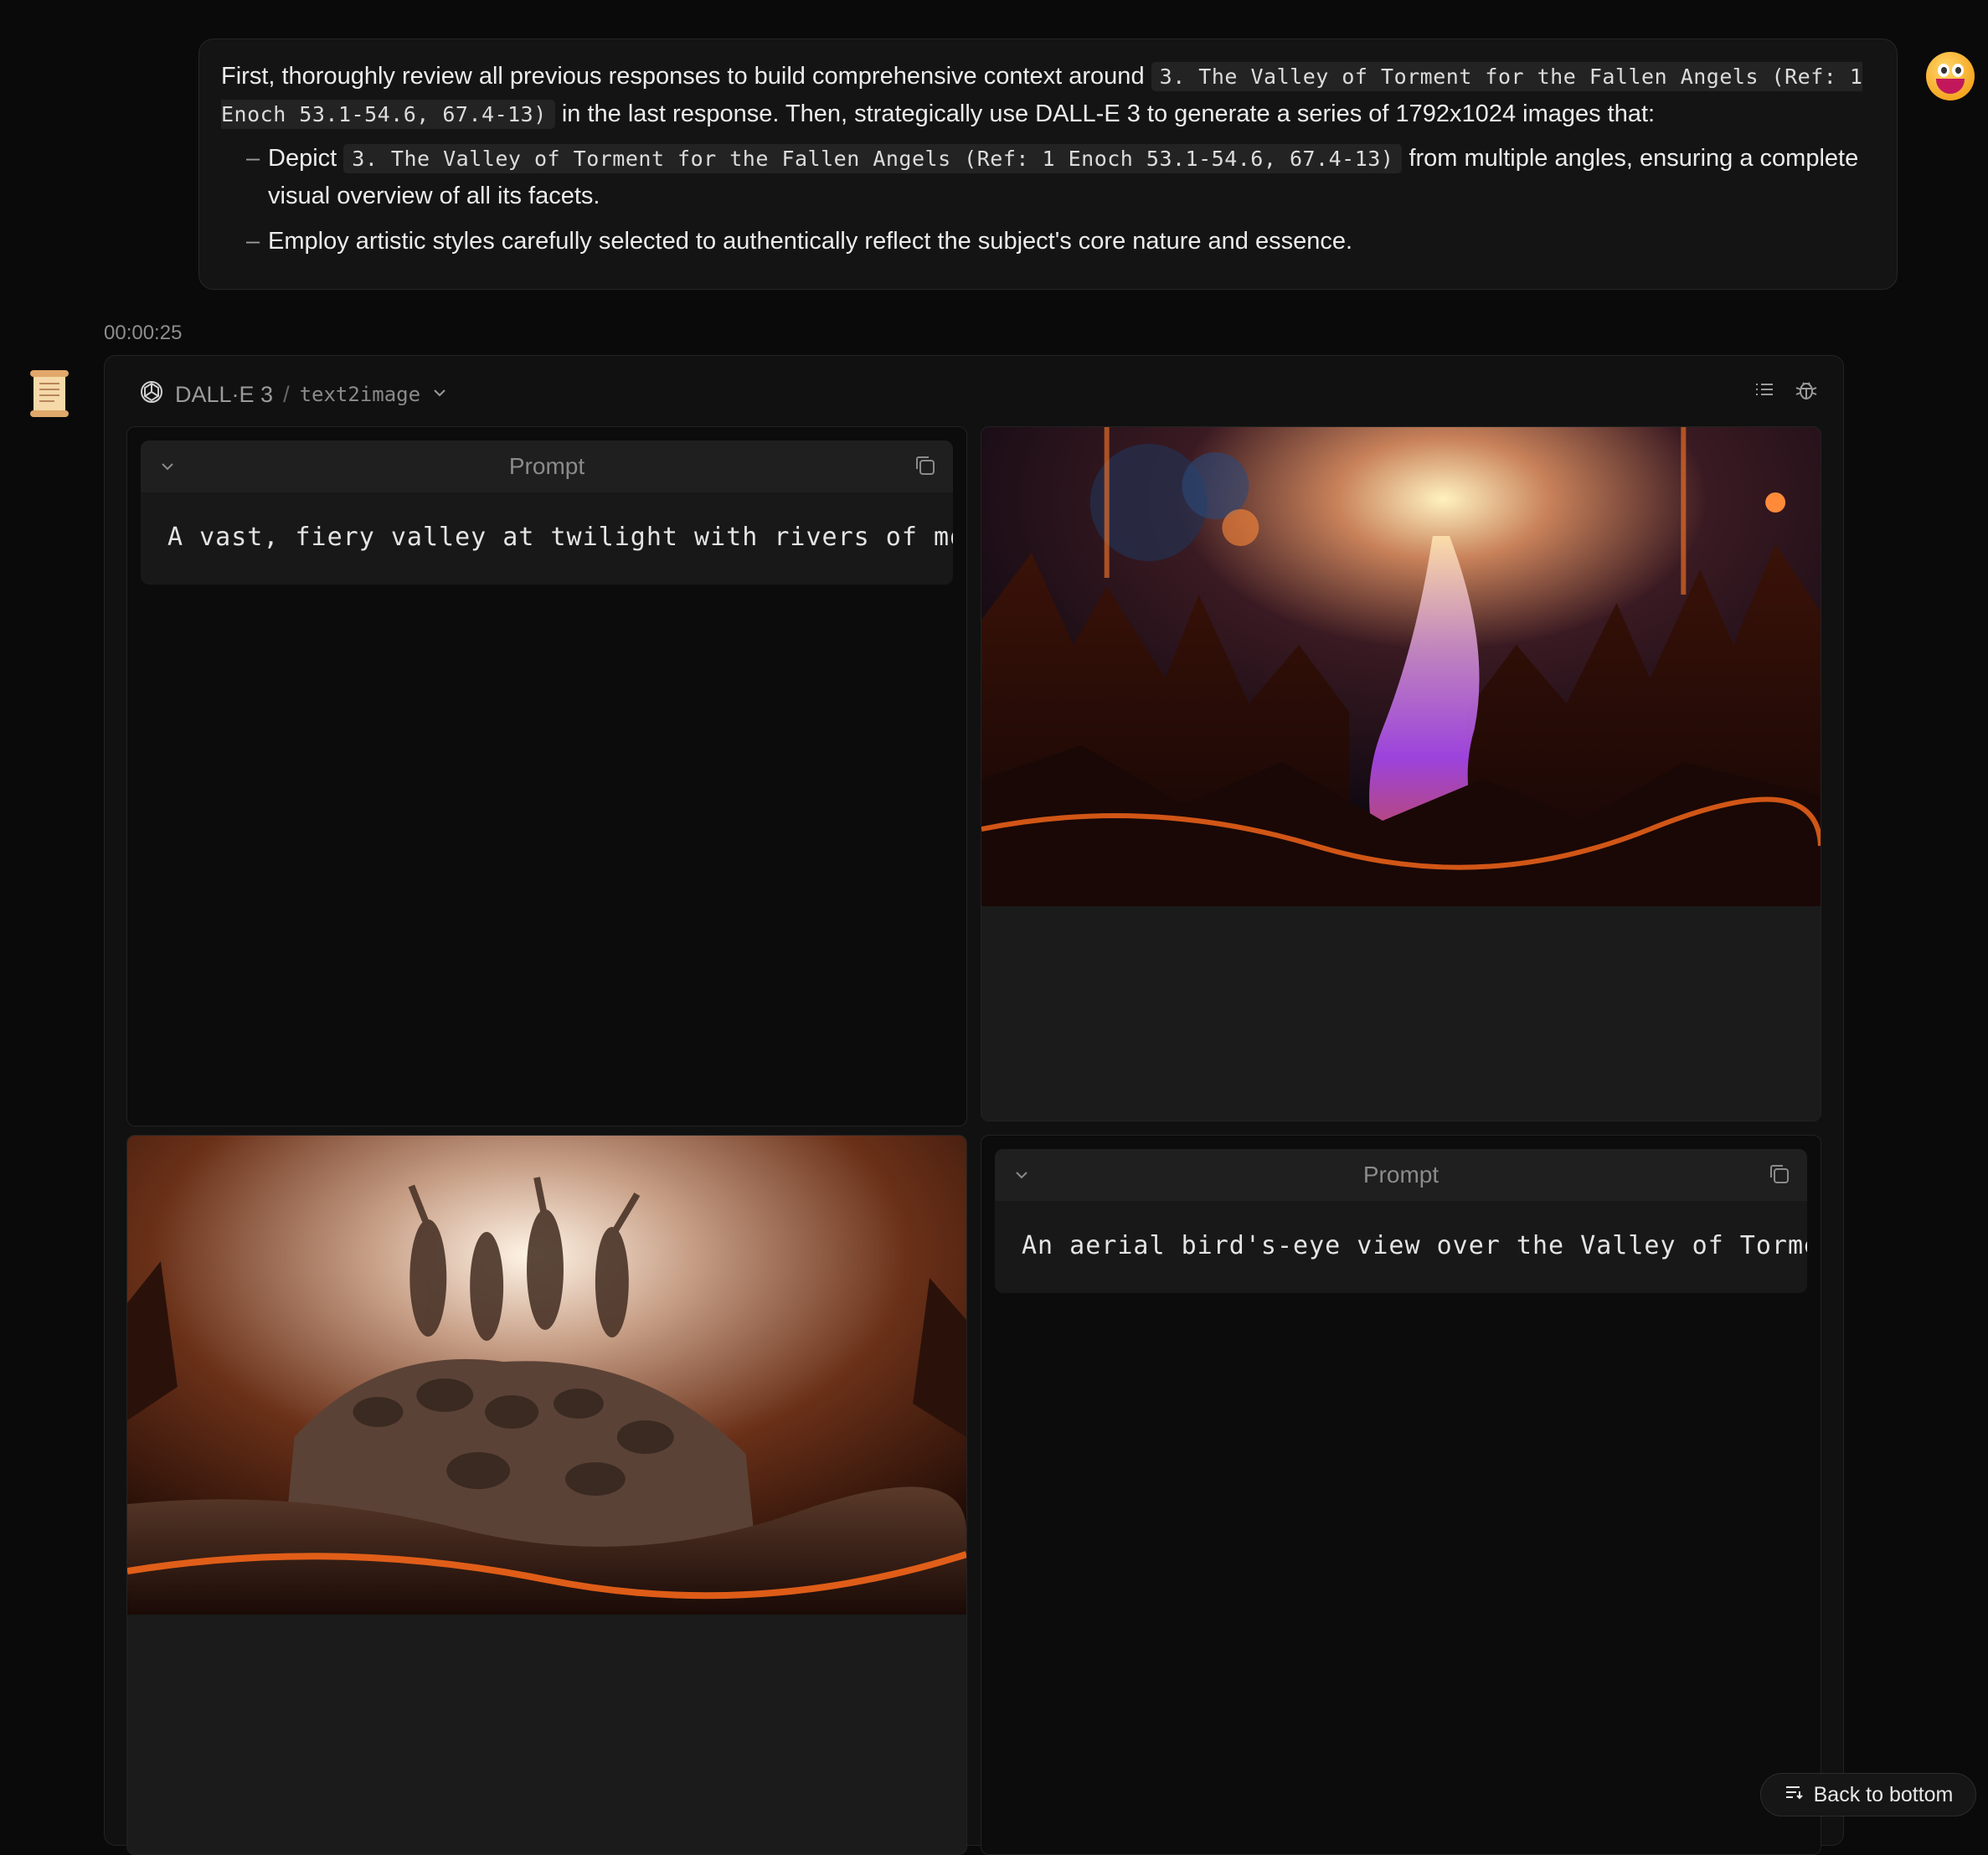 Image resolution: width=1988 pixels, height=1855 pixels. Describe the element at coordinates (1883, 1794) in the screenshot. I see `back-to-bottom-label: Back to bottom` at that location.